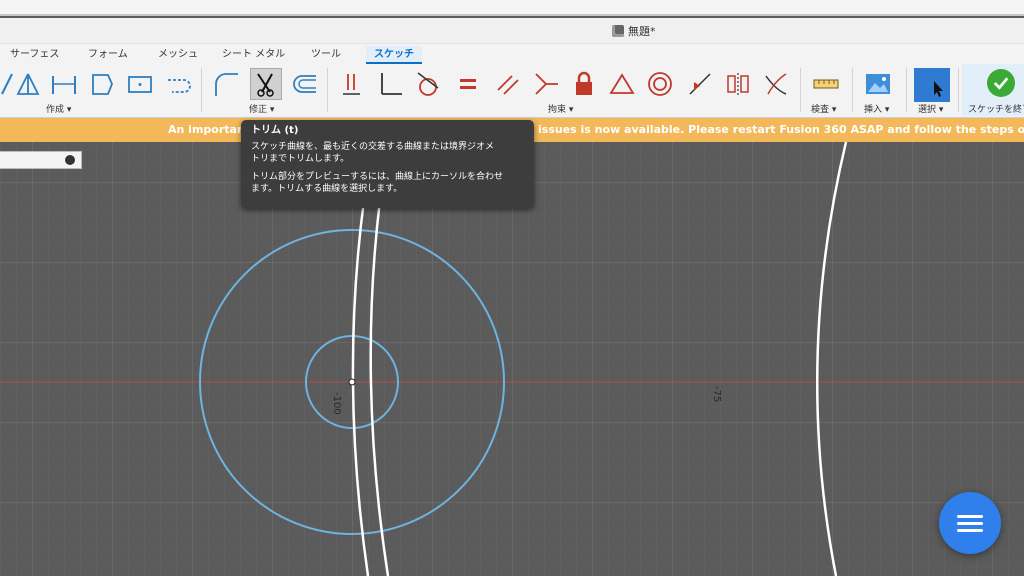 The width and height of the screenshot is (1024, 576). I want to click on constraints-group-label: 拘束 ▾, so click(560, 108).